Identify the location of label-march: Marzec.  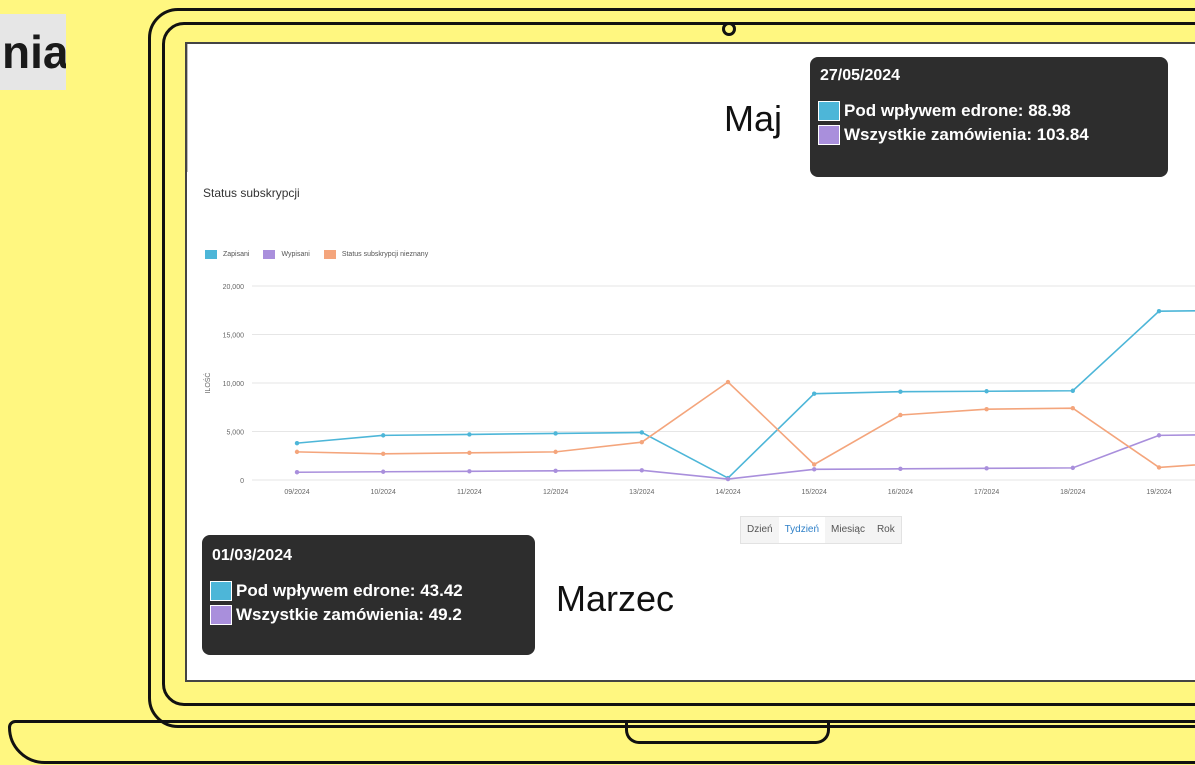
(615, 598).